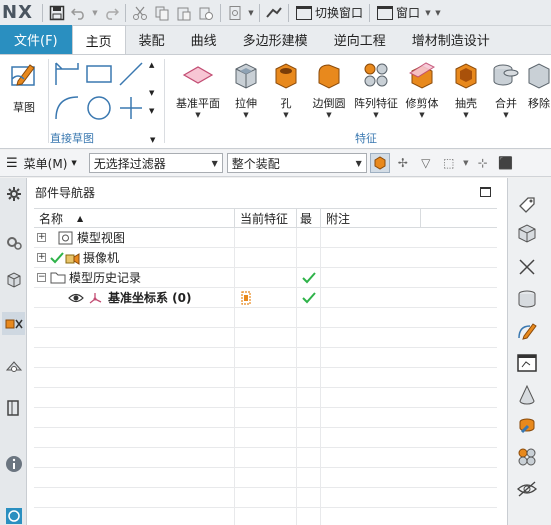  I want to click on tab-curve: 曲线, so click(204, 39).